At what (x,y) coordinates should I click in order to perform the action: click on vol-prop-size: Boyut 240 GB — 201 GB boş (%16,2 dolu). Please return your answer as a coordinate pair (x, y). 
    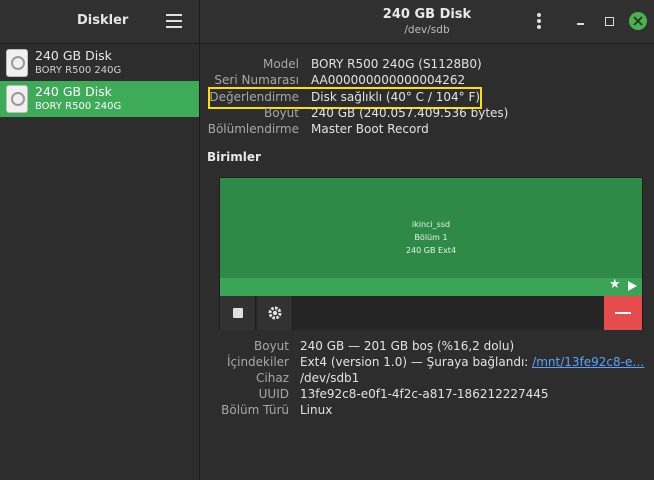
    Looking at the image, I should click on (427, 347).